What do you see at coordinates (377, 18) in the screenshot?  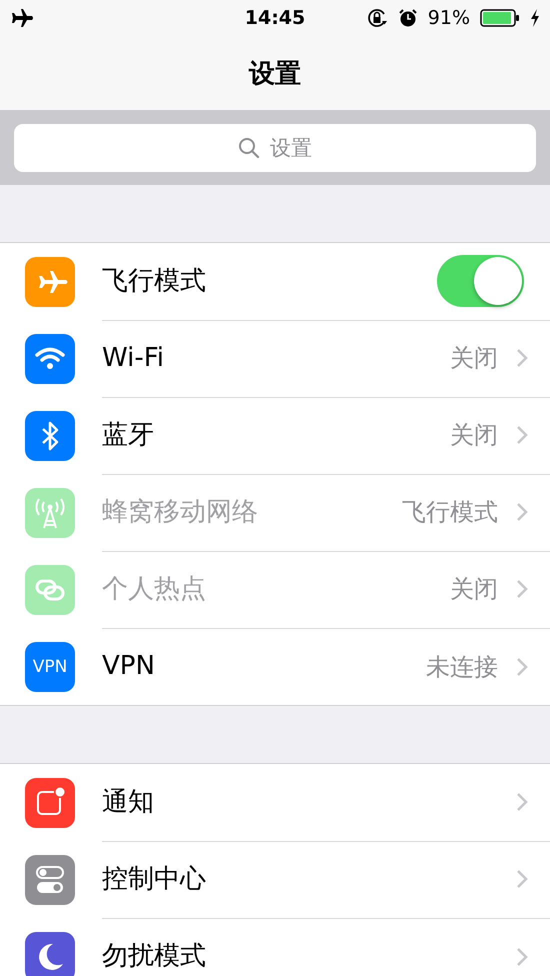 I see `rotation-lock-icon` at bounding box center [377, 18].